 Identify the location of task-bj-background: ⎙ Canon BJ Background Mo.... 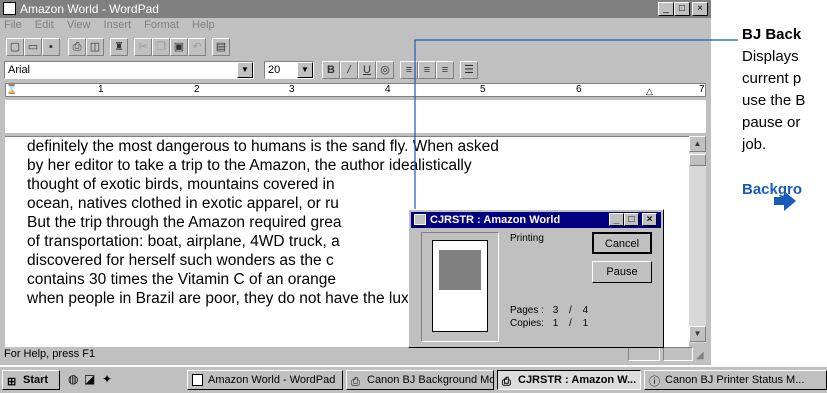
(420, 380).